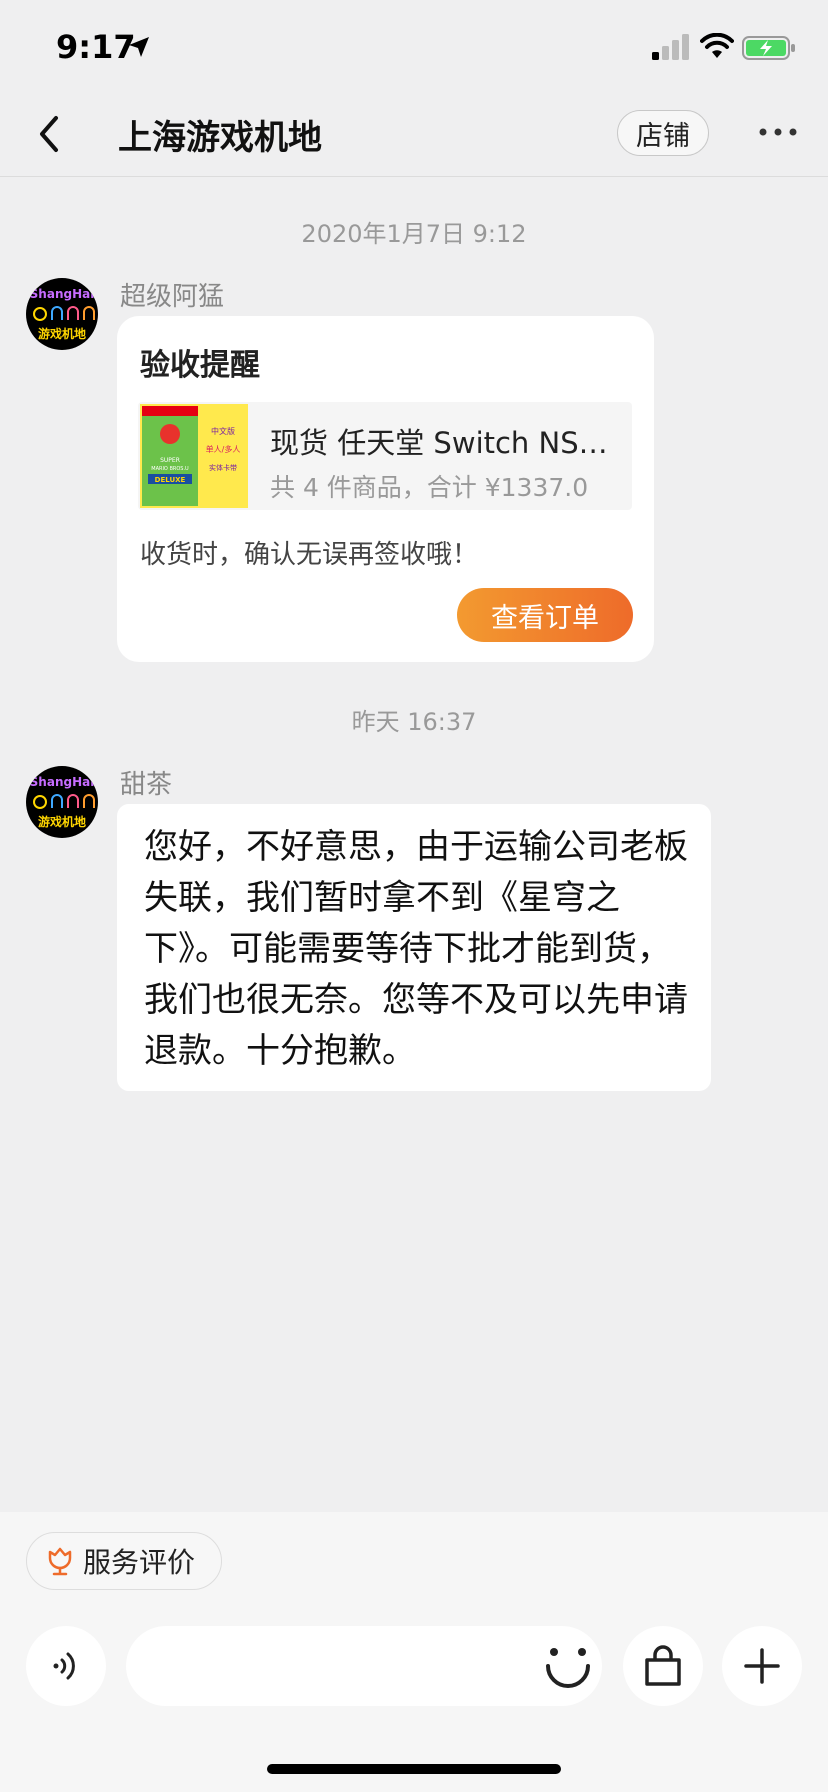  What do you see at coordinates (223, 449) in the screenshot?
I see `product-image-badge-2: 单人/多人` at bounding box center [223, 449].